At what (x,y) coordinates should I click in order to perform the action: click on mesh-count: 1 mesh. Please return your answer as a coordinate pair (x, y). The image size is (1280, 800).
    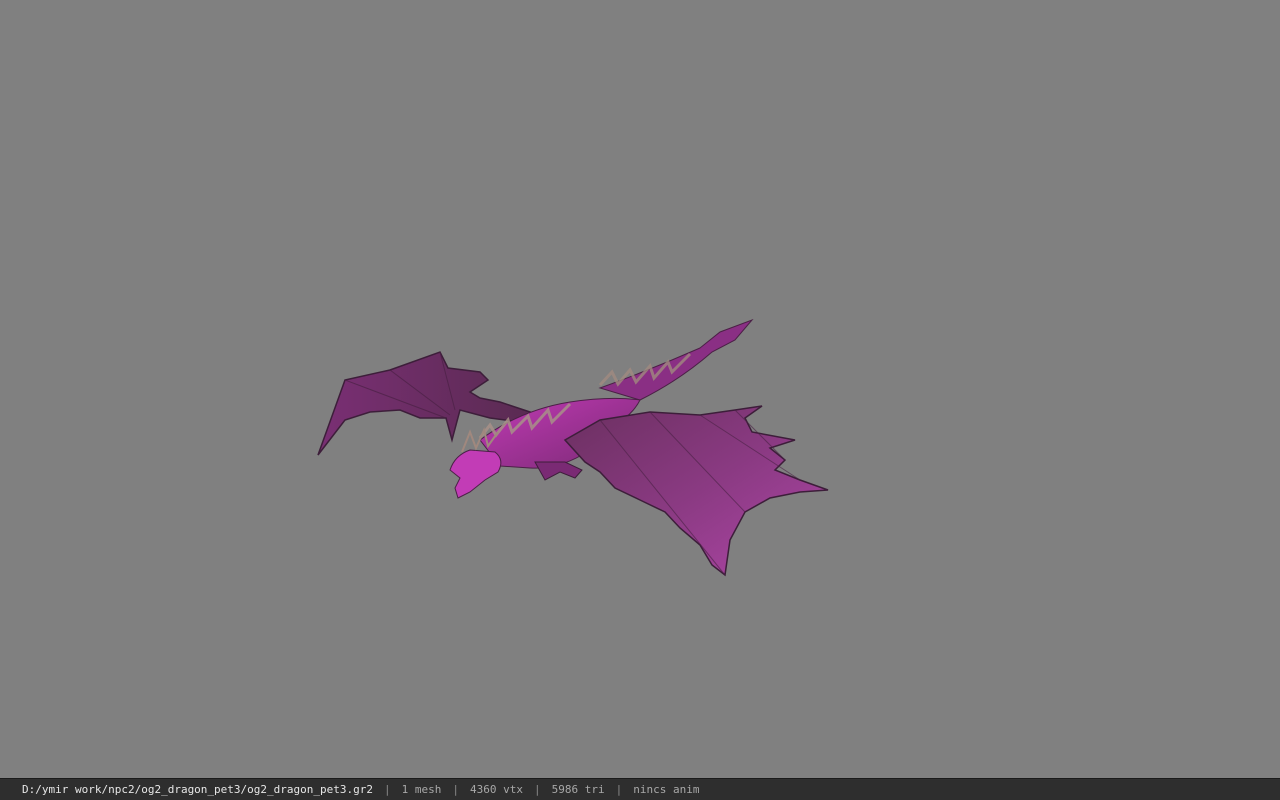
    Looking at the image, I should click on (421, 789).